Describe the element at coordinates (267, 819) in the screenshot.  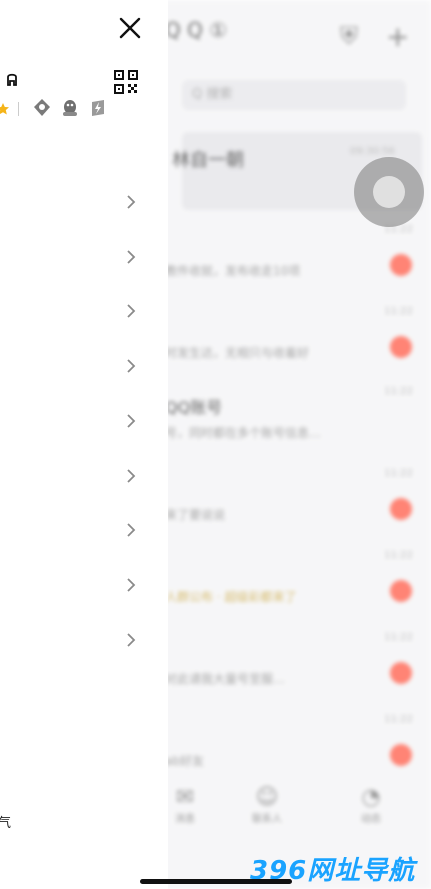
I see `tab-label: 联系人` at that location.